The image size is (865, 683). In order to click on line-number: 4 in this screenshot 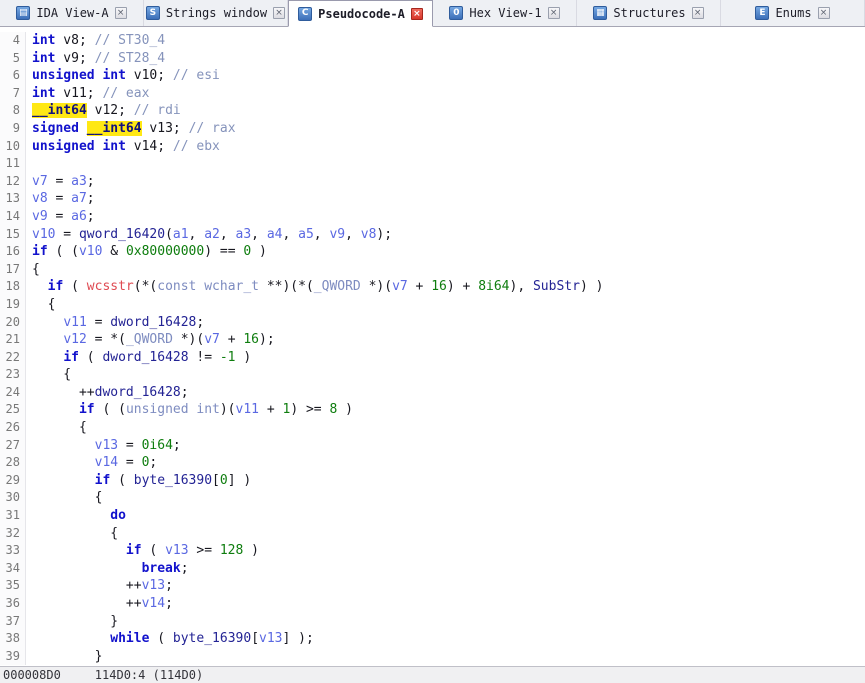, I will do `click(13, 41)`.